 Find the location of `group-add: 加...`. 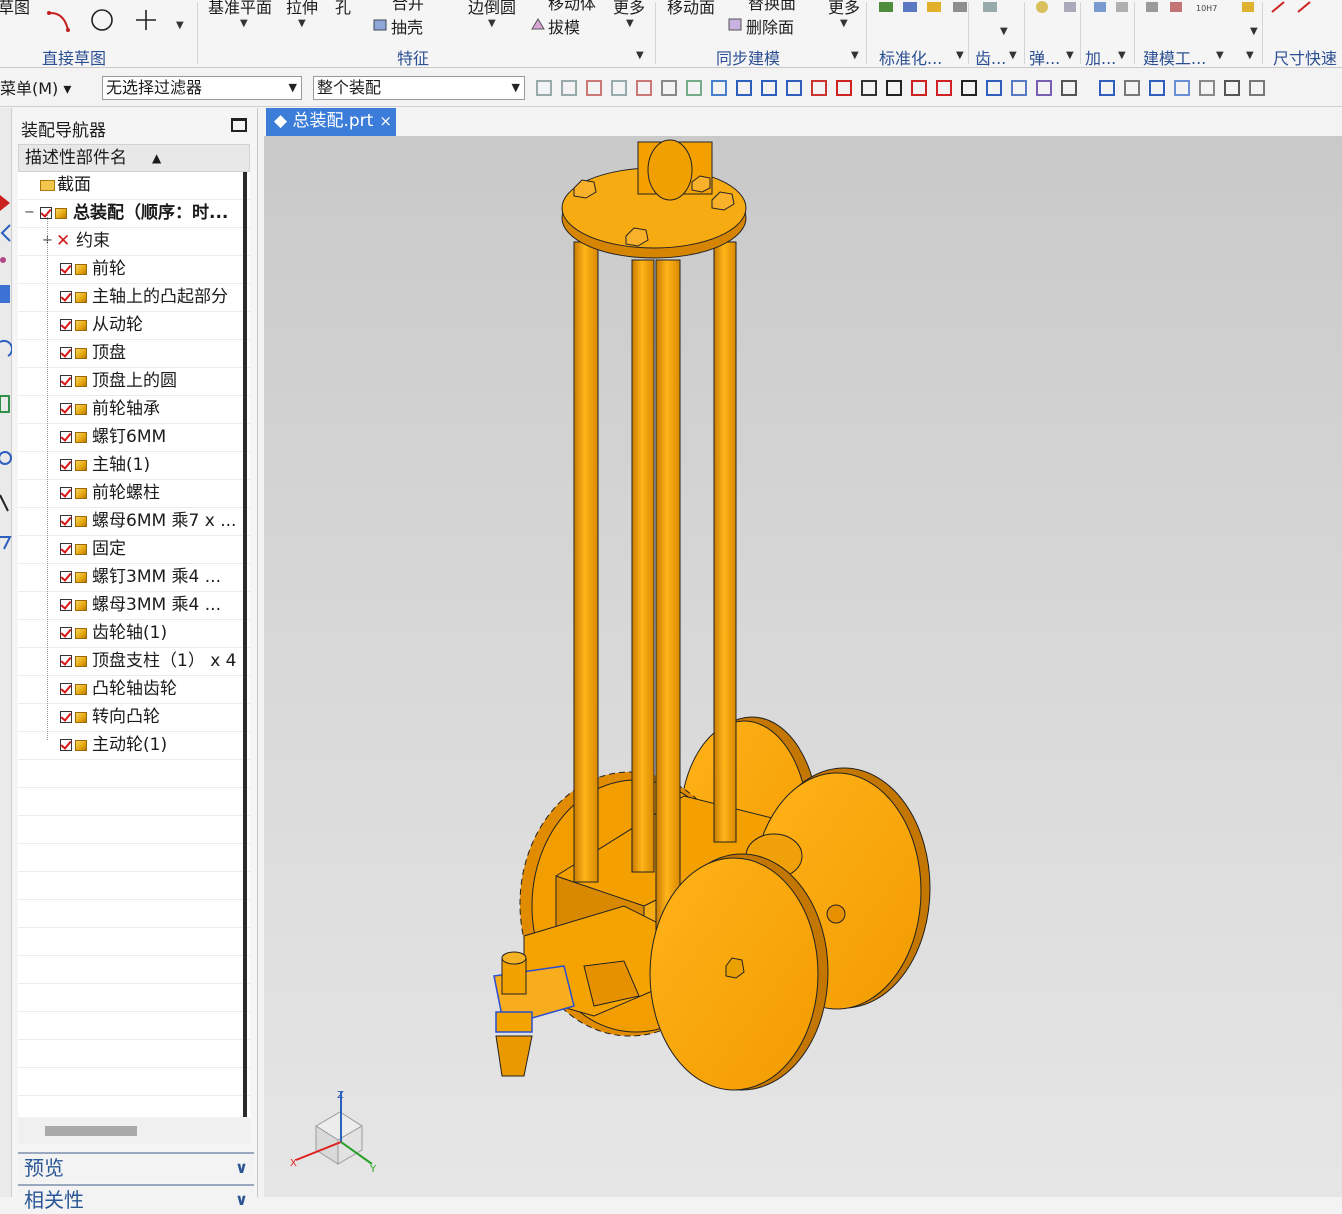

group-add: 加... is located at coordinates (1100, 56).